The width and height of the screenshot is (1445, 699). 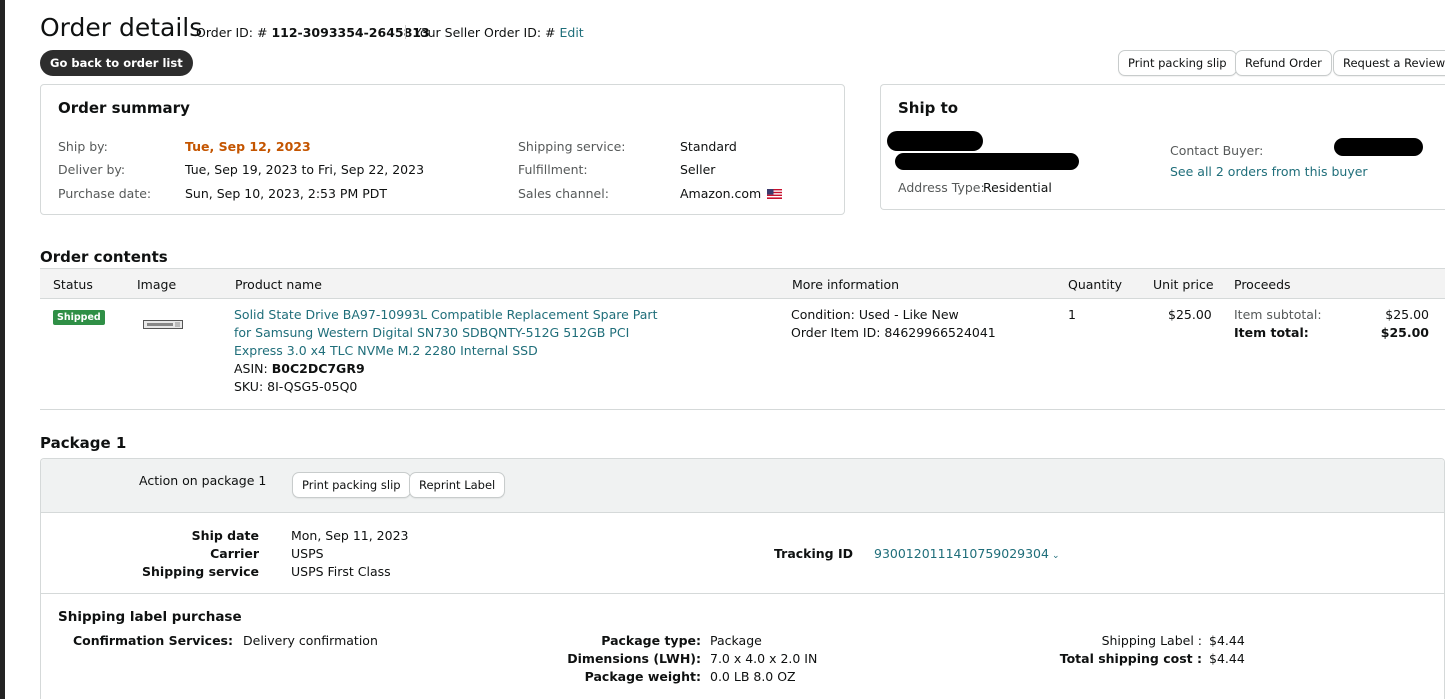 What do you see at coordinates (875, 314) in the screenshot?
I see `item-condition: Condition: Used - Like New` at bounding box center [875, 314].